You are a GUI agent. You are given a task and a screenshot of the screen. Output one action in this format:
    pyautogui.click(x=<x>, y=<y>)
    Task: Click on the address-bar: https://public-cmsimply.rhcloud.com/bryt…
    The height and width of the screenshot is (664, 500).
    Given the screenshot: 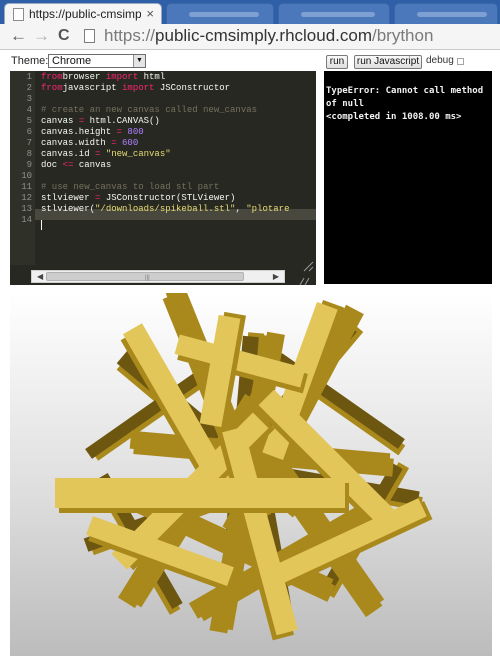 What is the action you would take?
    pyautogui.click(x=288, y=37)
    